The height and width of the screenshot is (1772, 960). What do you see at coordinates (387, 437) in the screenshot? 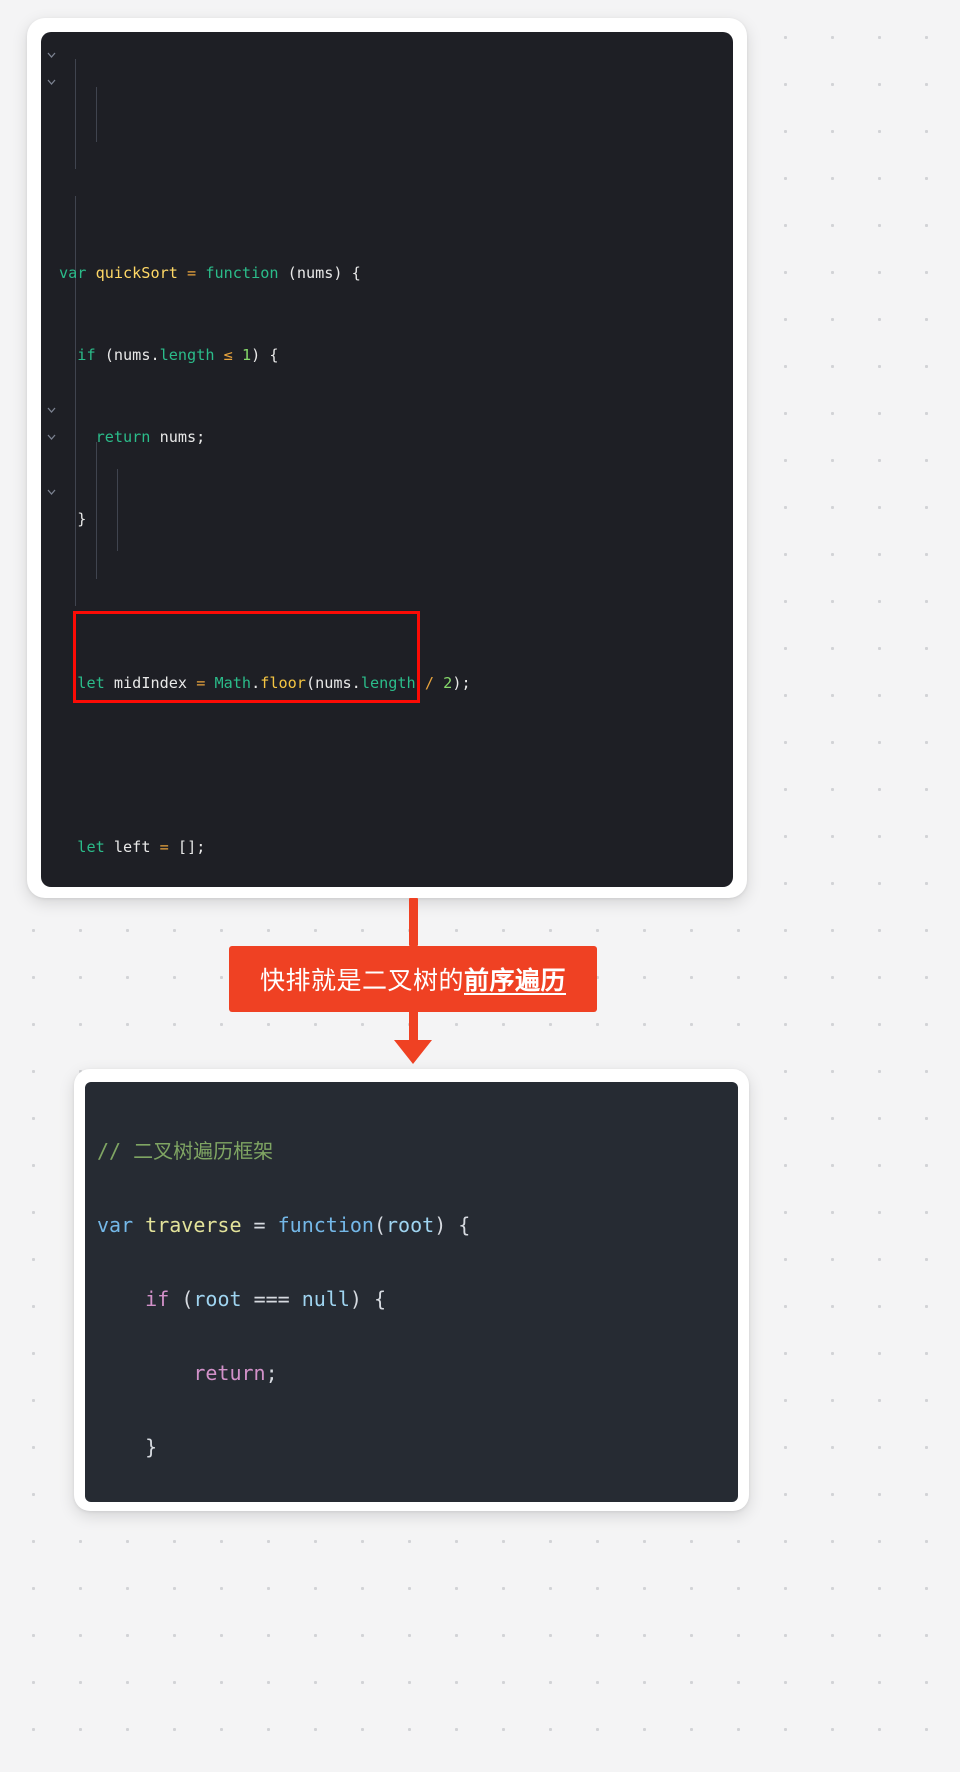
I see `code-line: return nums;` at bounding box center [387, 437].